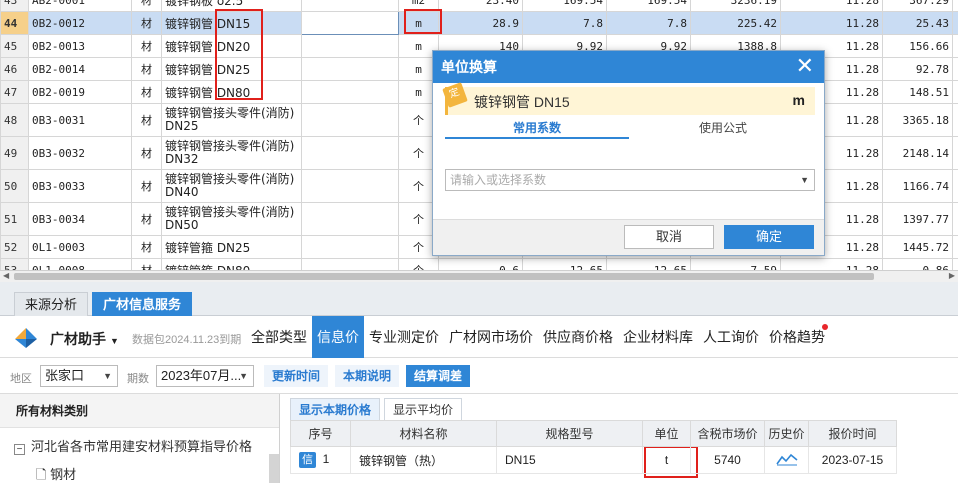  I want to click on assistant-label: 广材助手, so click(78, 339).